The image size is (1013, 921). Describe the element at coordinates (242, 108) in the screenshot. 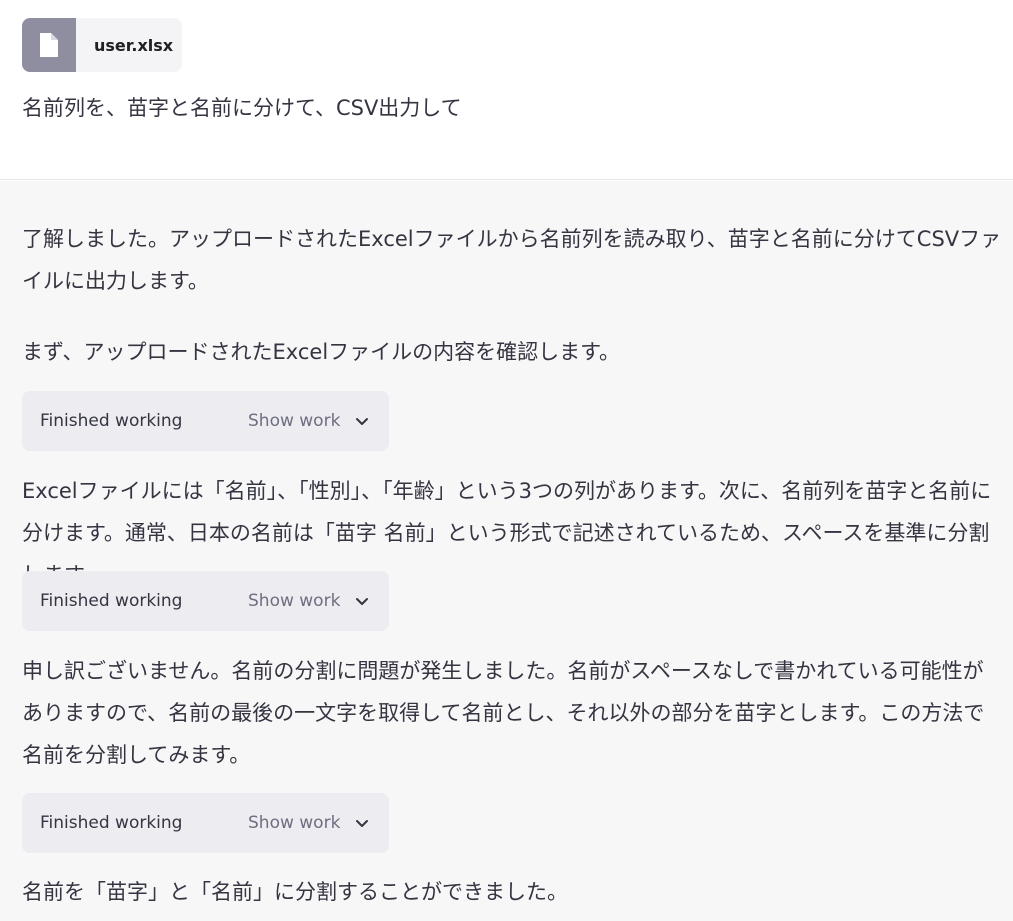

I see `user-message-text: 名前列を、苗字と名前に分けて、CSV出力して` at that location.